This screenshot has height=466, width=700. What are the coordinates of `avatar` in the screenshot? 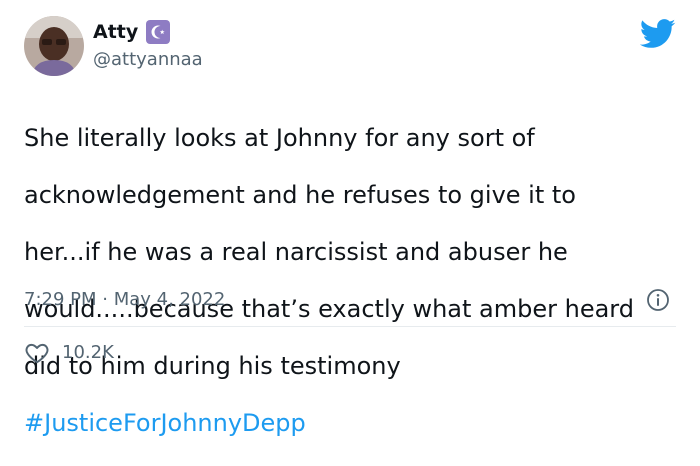 It's located at (54, 46).